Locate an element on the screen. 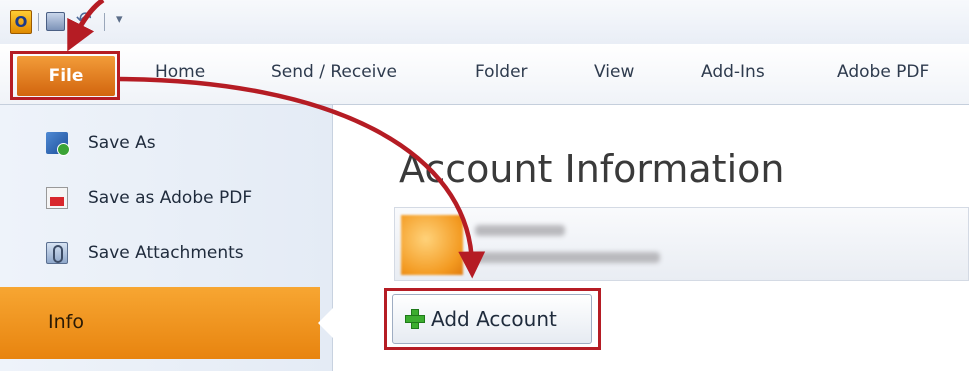  nav-save-attachments: Save Attachments is located at coordinates (145, 253).